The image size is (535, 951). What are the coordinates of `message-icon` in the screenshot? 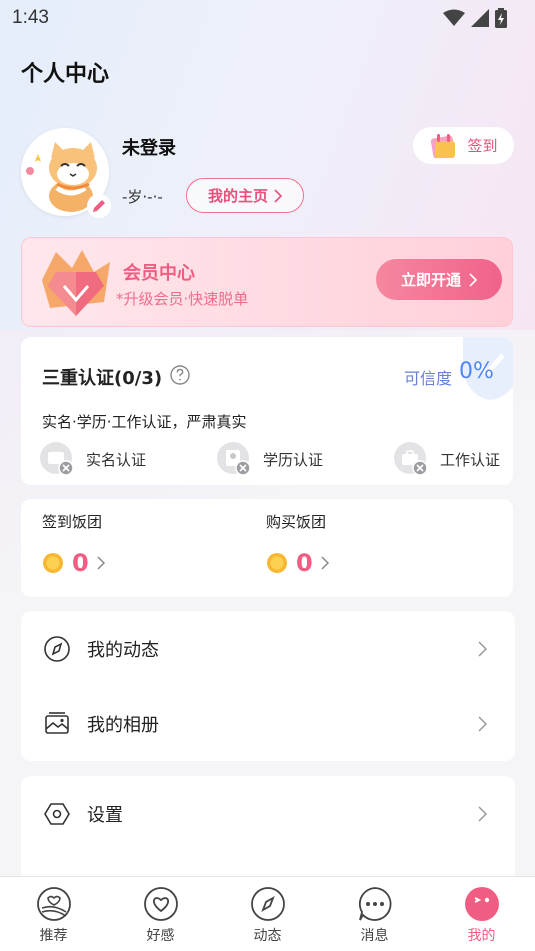 It's located at (374, 904).